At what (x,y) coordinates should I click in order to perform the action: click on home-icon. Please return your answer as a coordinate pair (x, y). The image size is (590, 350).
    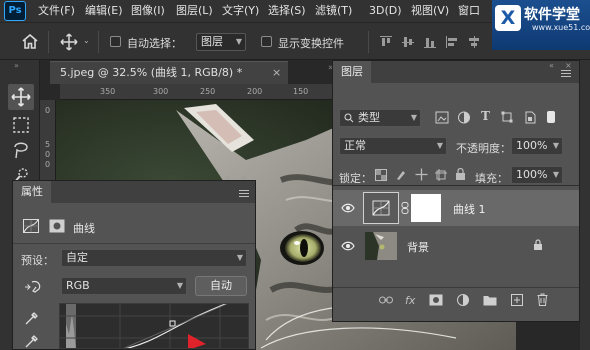
    Looking at the image, I should click on (30, 41).